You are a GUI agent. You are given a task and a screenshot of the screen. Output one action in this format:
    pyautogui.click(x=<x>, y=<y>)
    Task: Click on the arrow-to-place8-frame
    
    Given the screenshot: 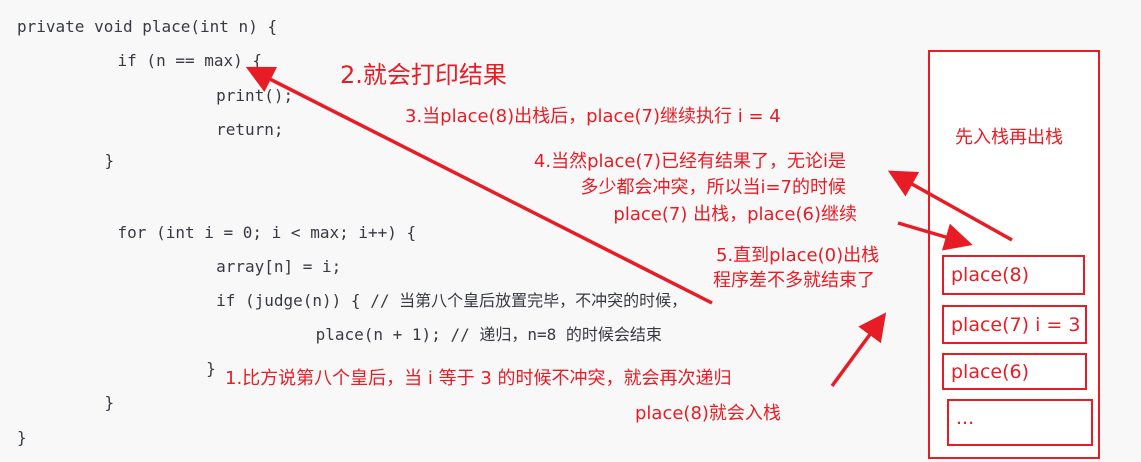 What is the action you would take?
    pyautogui.click(x=935, y=236)
    